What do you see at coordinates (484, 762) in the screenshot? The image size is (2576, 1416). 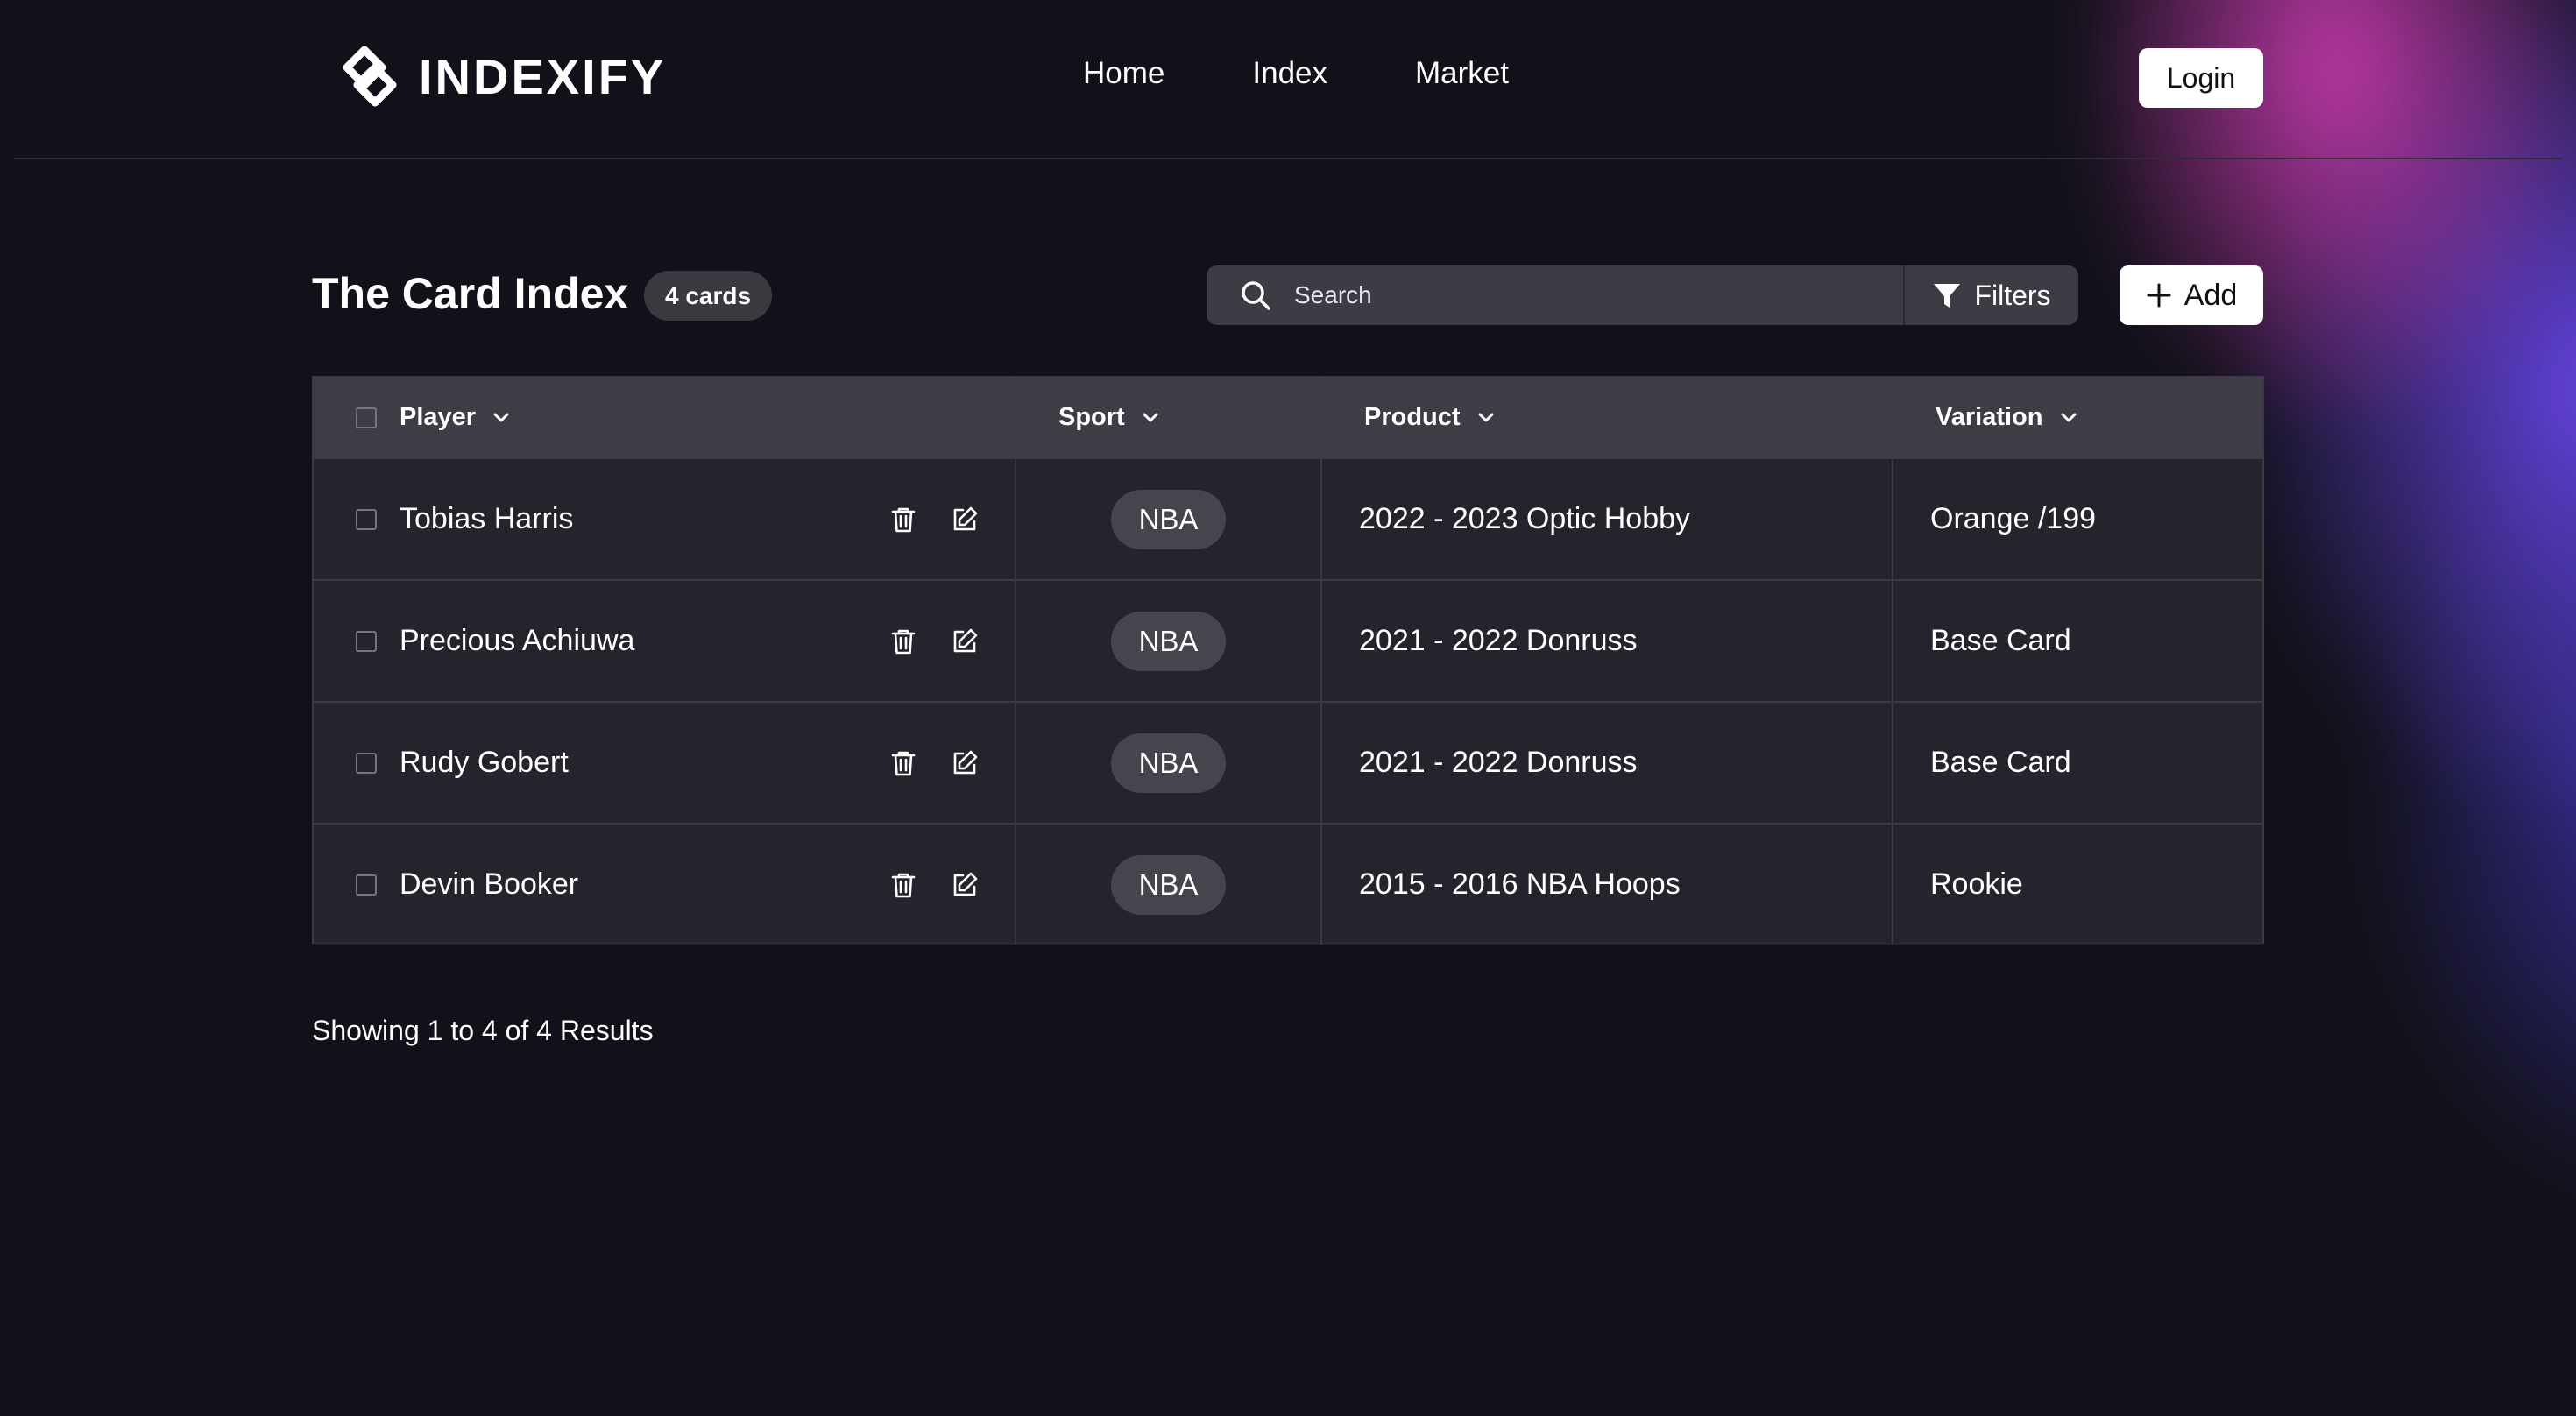 I see `player-name: Rudy Gobert` at bounding box center [484, 762].